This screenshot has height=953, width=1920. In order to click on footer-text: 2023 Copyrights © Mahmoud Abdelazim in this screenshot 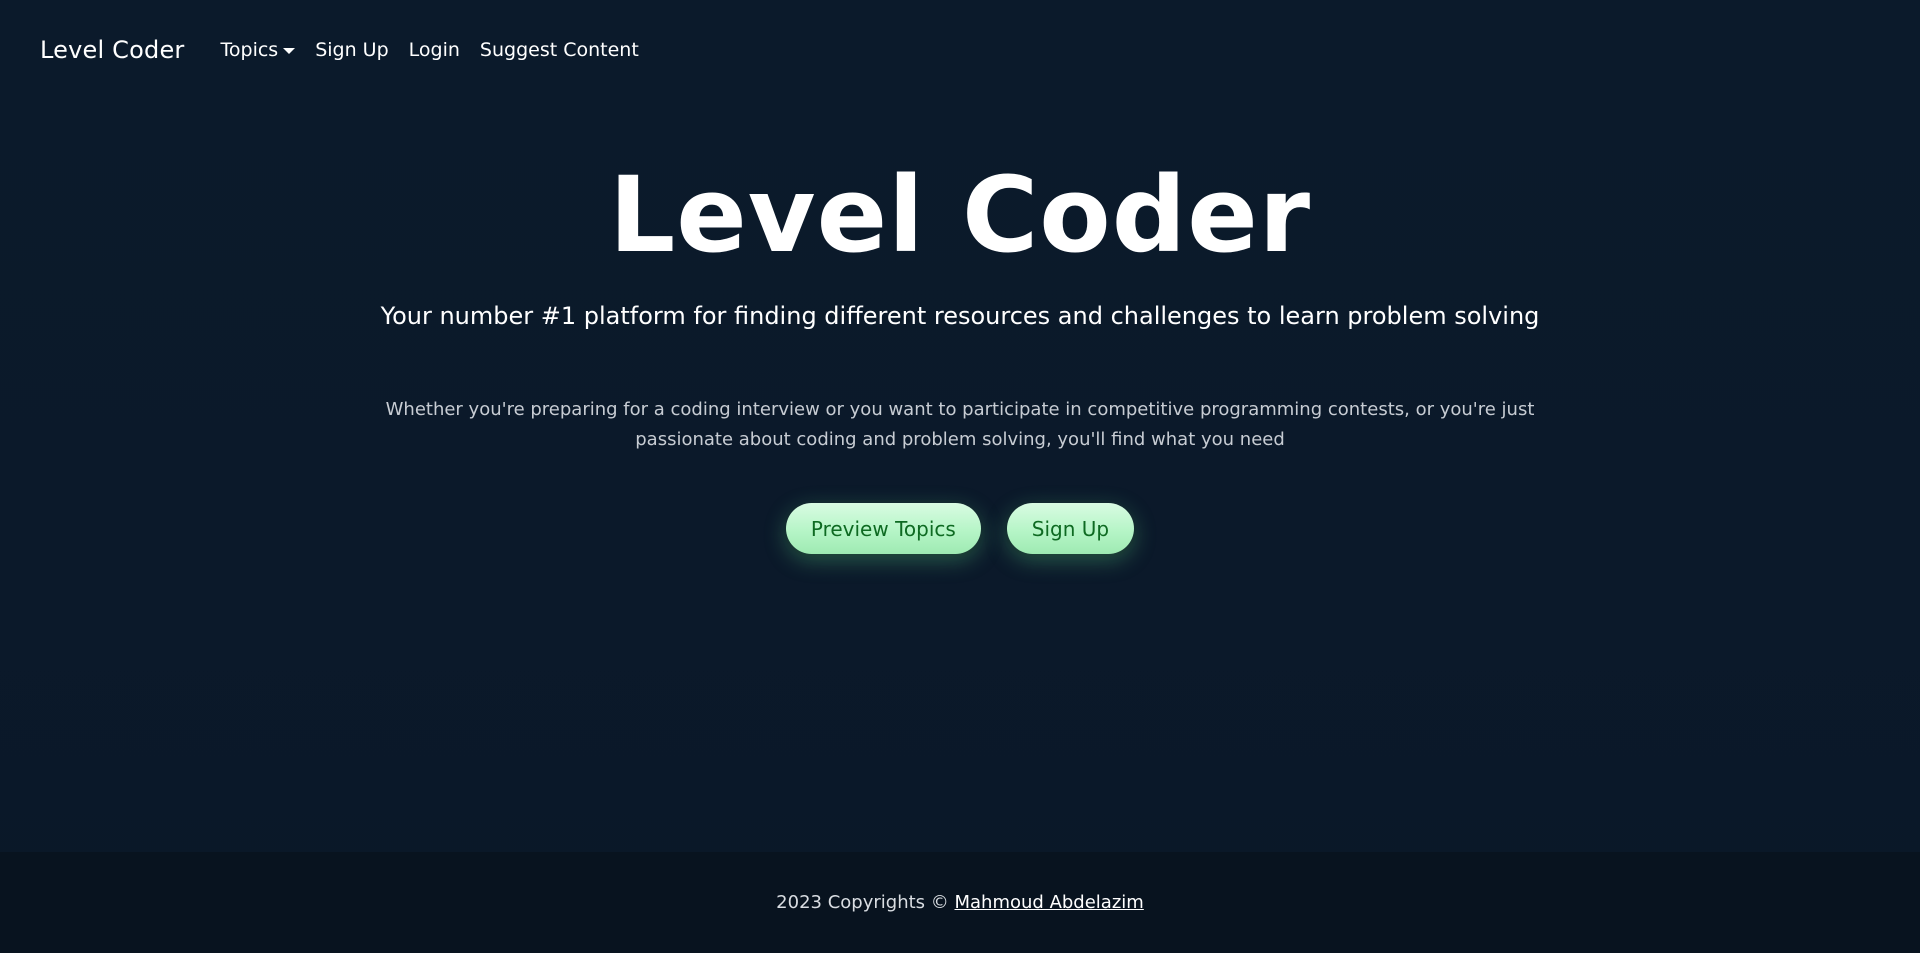, I will do `click(960, 902)`.